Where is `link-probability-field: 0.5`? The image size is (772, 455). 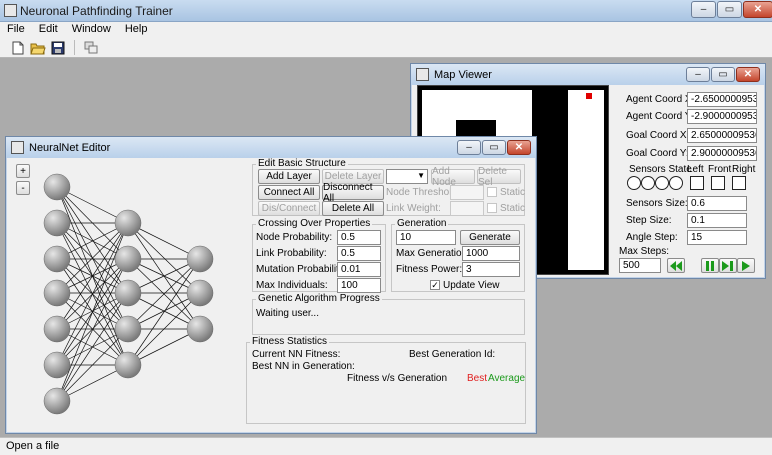
link-probability-field: 0.5 is located at coordinates (359, 253).